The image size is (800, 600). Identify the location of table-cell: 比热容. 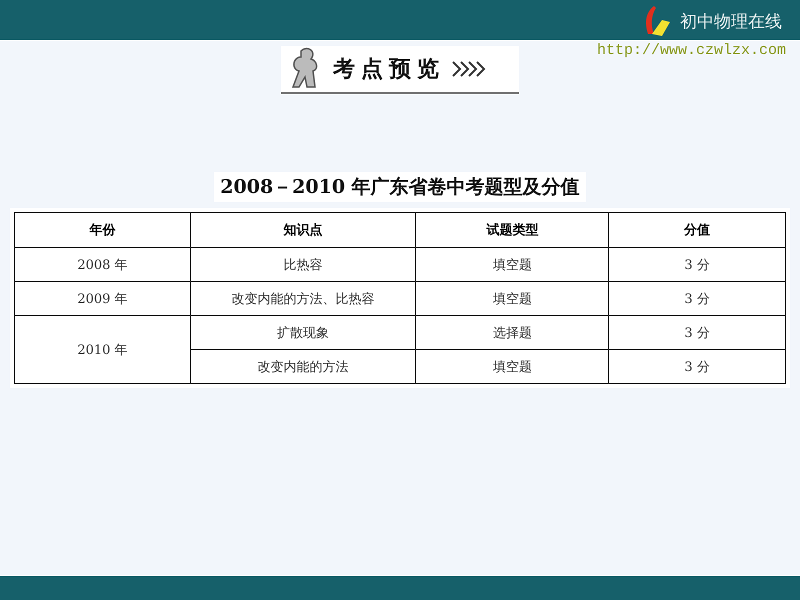
(303, 265).